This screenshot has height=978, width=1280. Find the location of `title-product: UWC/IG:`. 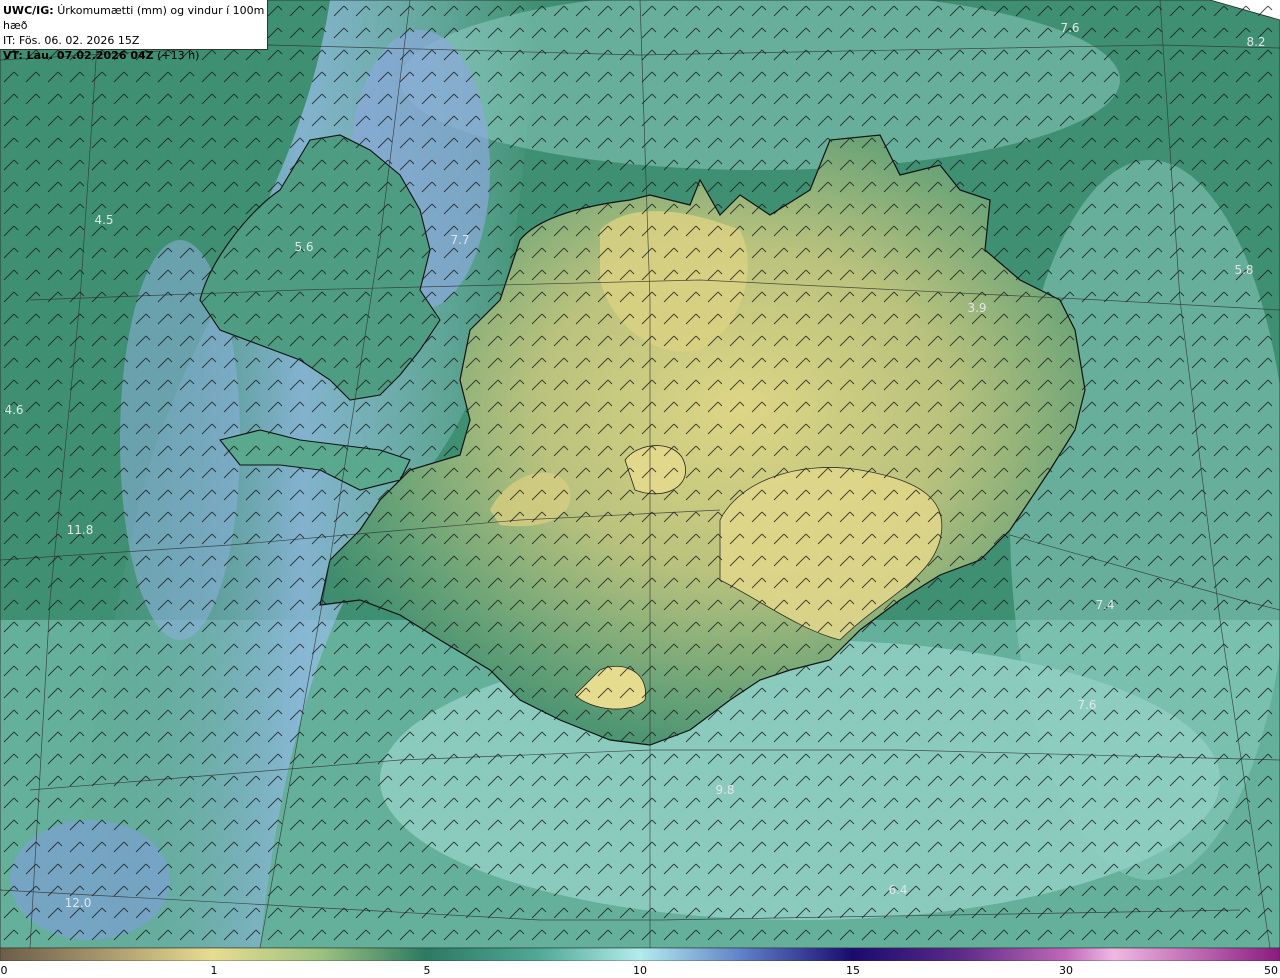

title-product: UWC/IG: is located at coordinates (28, 10).